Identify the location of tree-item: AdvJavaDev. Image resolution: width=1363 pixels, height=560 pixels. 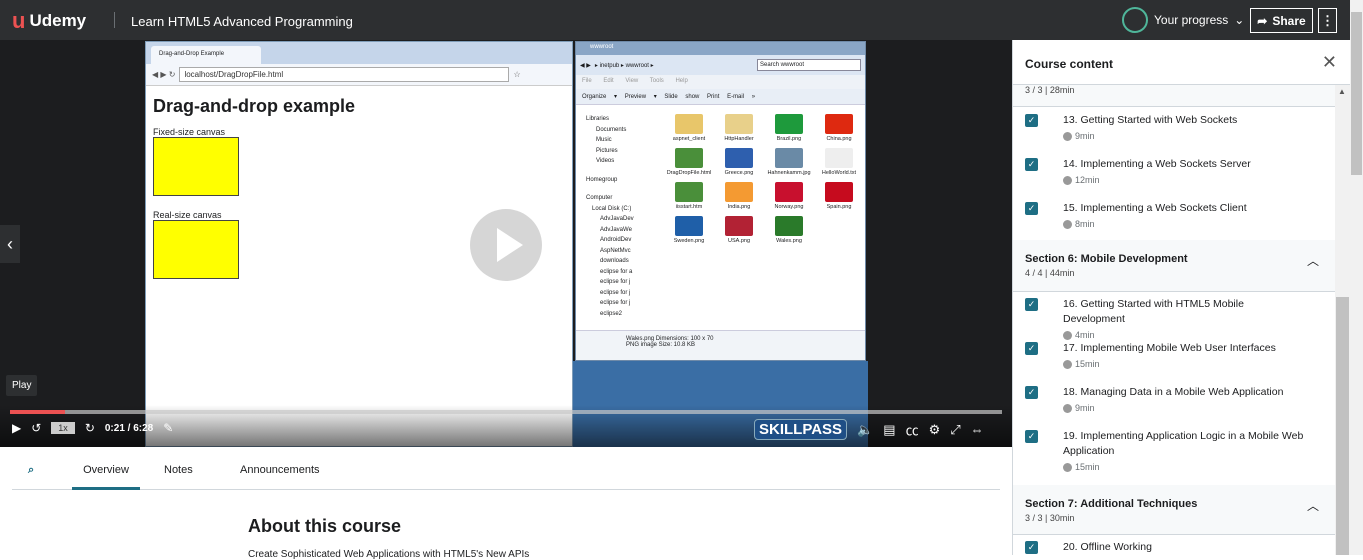
(617, 219).